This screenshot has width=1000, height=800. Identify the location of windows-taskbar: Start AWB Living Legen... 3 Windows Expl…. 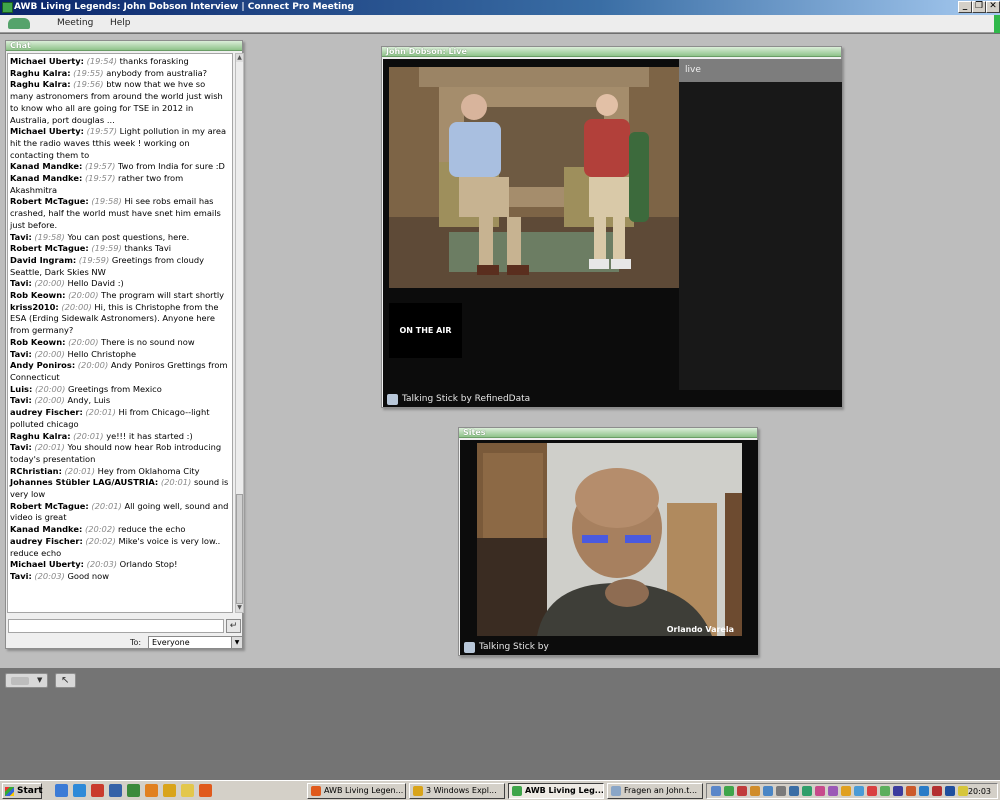
(500, 790).